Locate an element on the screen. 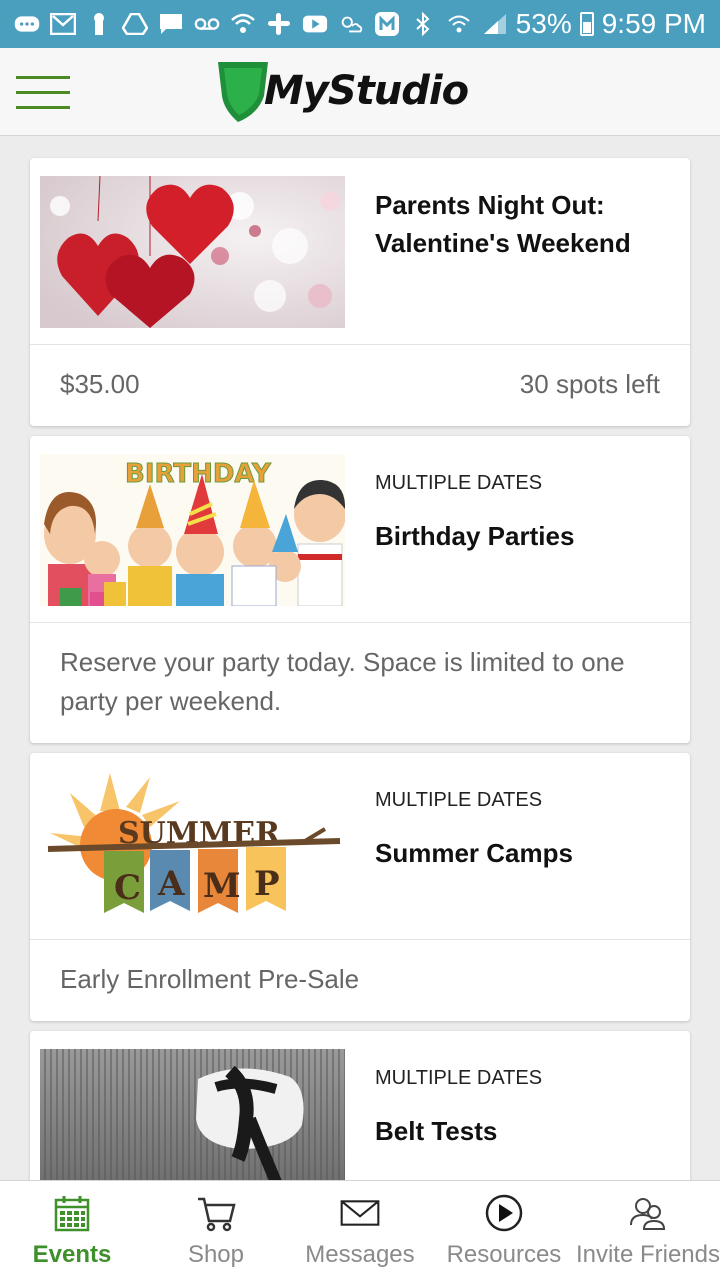 This screenshot has height=1280, width=720. nav-label: Shop is located at coordinates (215, 1254).